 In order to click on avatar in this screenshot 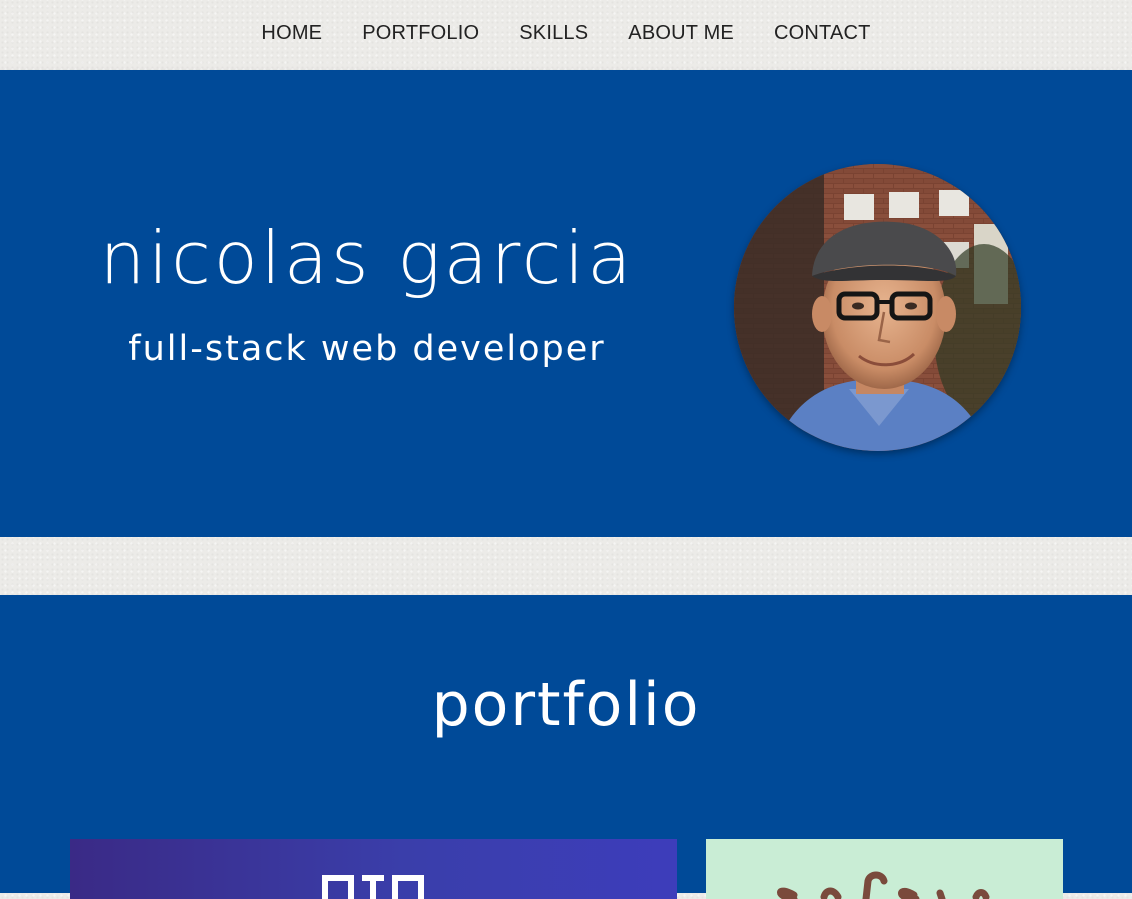, I will do `click(877, 307)`.